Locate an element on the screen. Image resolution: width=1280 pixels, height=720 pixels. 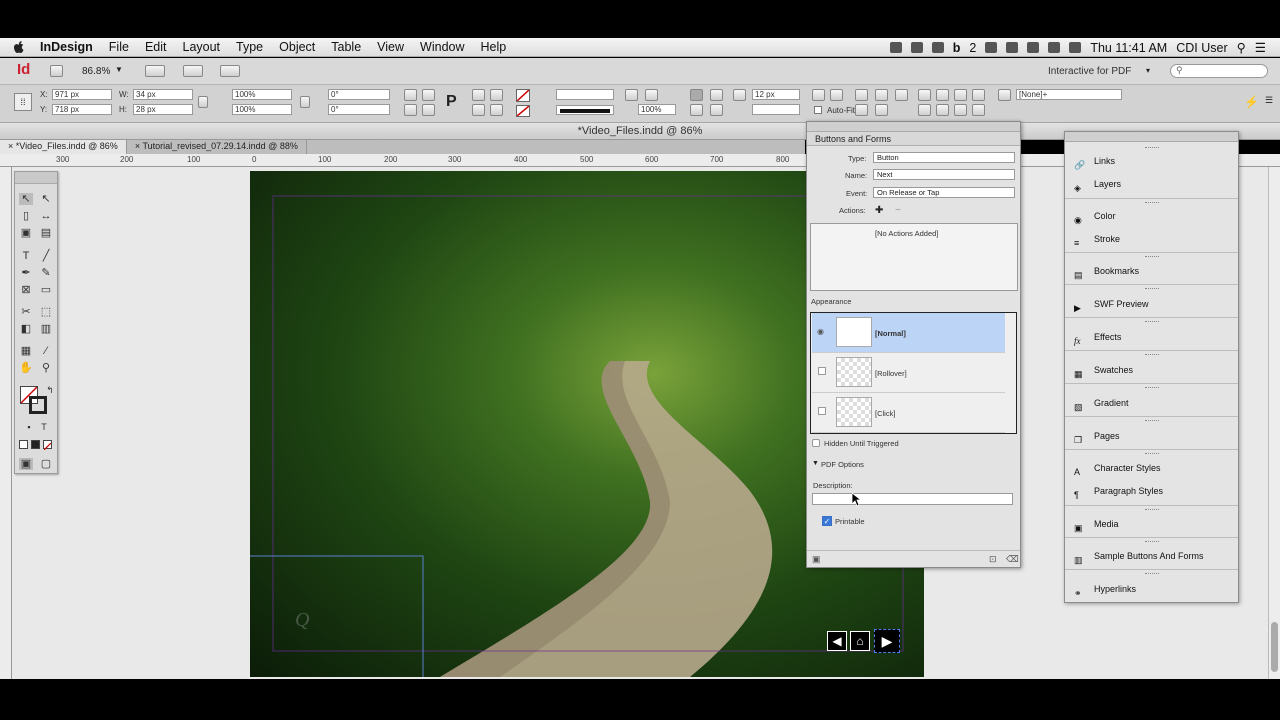
dropbox-icon is located at coordinates (937, 47).